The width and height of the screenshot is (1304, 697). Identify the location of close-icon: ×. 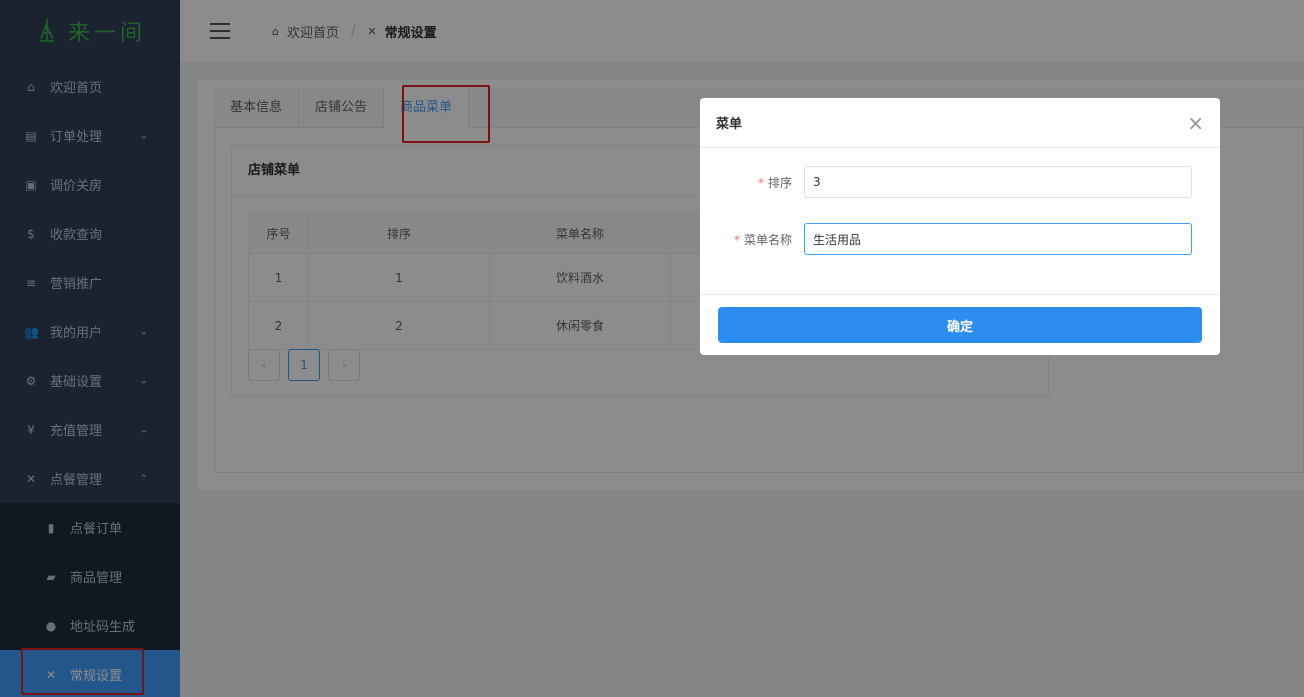
(1195, 123).